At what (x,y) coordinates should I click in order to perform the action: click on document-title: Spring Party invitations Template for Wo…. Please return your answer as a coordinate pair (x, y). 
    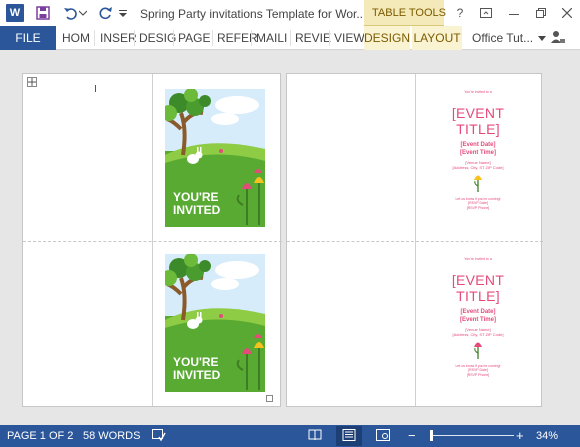
    Looking at the image, I should click on (253, 14).